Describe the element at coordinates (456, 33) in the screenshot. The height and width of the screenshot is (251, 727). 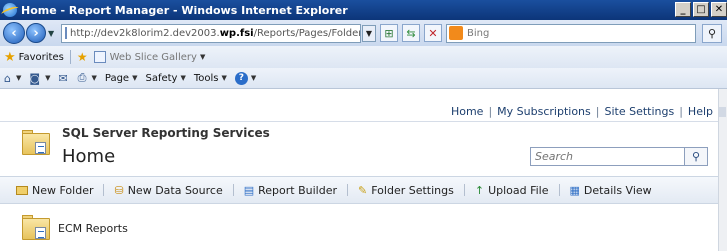
I see `bing-logo-icon` at that location.